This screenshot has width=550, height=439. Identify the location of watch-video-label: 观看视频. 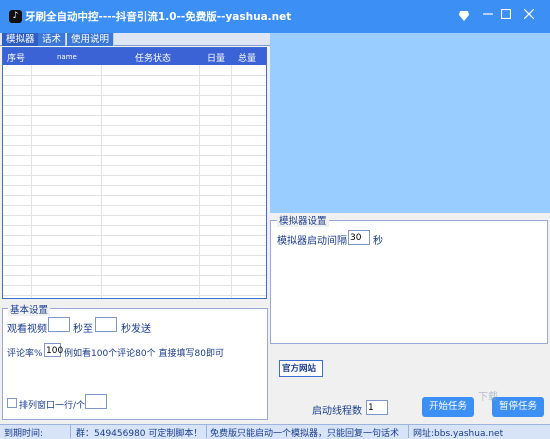
(27, 329).